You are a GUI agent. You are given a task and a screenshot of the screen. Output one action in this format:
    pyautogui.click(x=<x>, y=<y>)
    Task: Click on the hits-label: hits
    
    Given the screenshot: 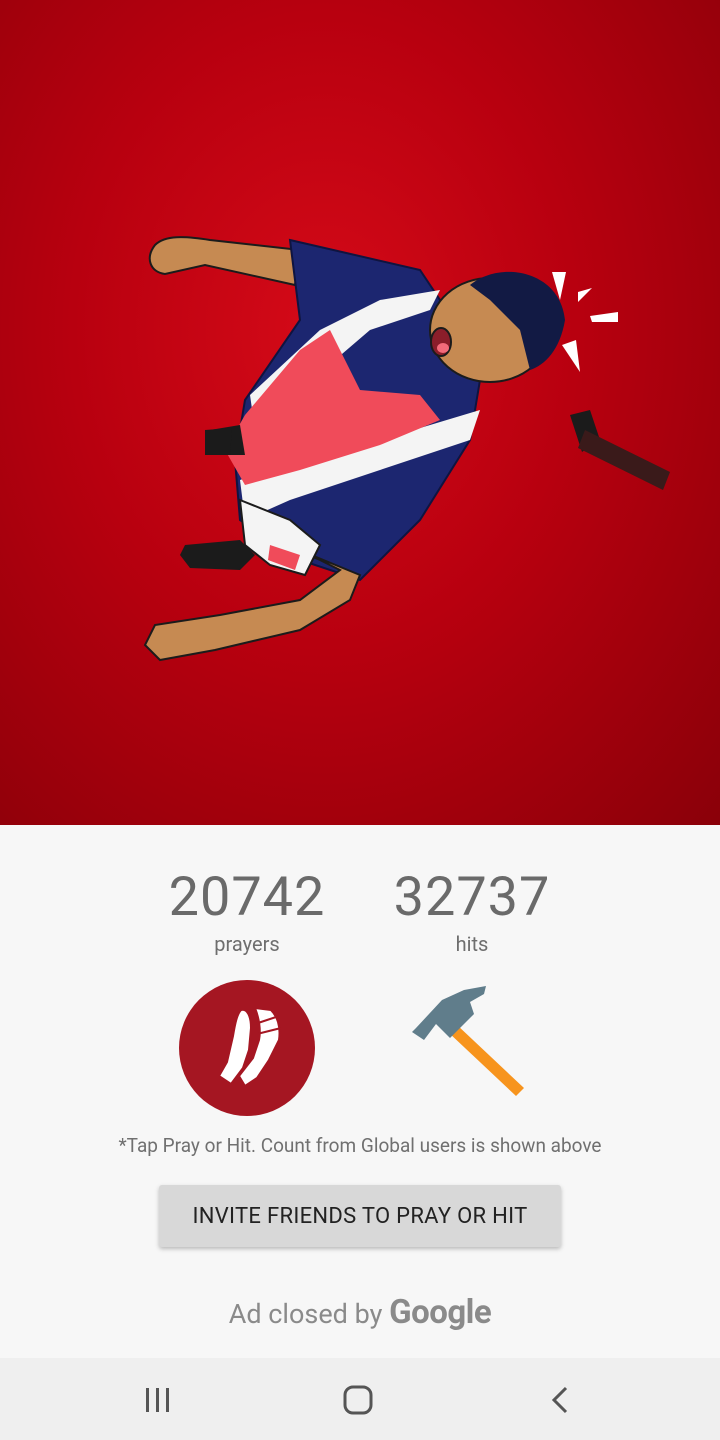 What is the action you would take?
    pyautogui.click(x=472, y=944)
    